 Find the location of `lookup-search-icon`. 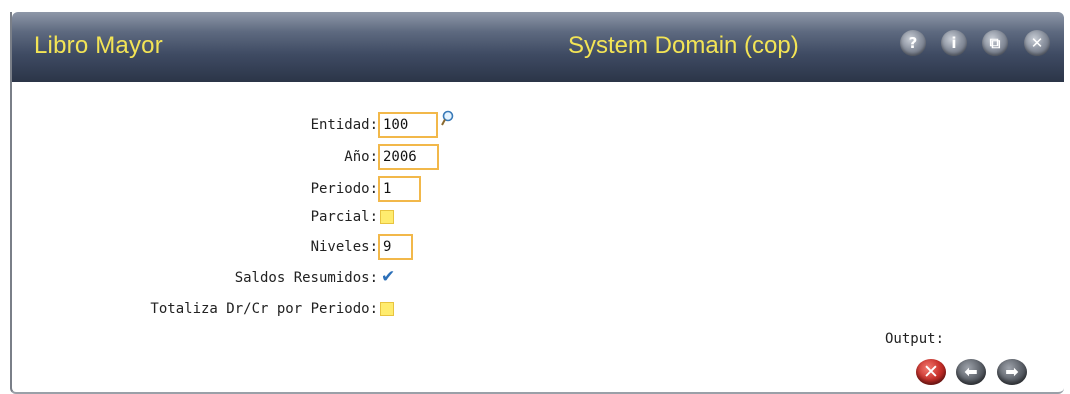

lookup-search-icon is located at coordinates (447, 120).